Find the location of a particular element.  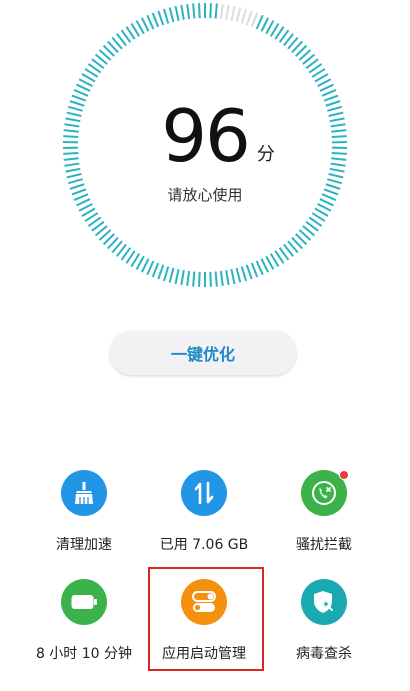

tool-label: 骚扰拦截 is located at coordinates (324, 545).